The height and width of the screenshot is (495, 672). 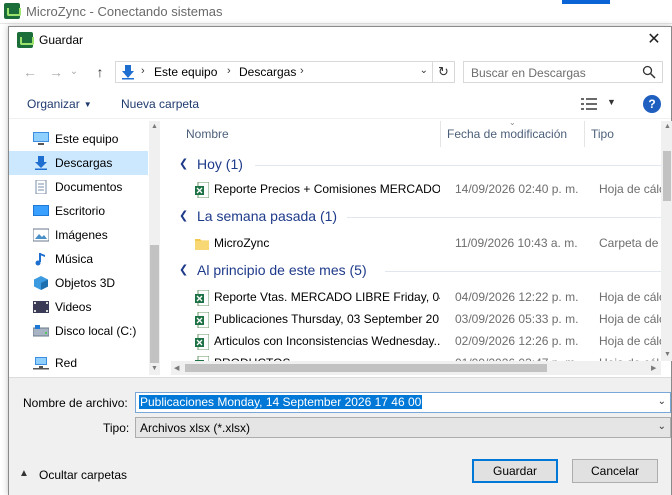 I want to click on scroll-left-arrow-icon: ◀, so click(x=176, y=368).